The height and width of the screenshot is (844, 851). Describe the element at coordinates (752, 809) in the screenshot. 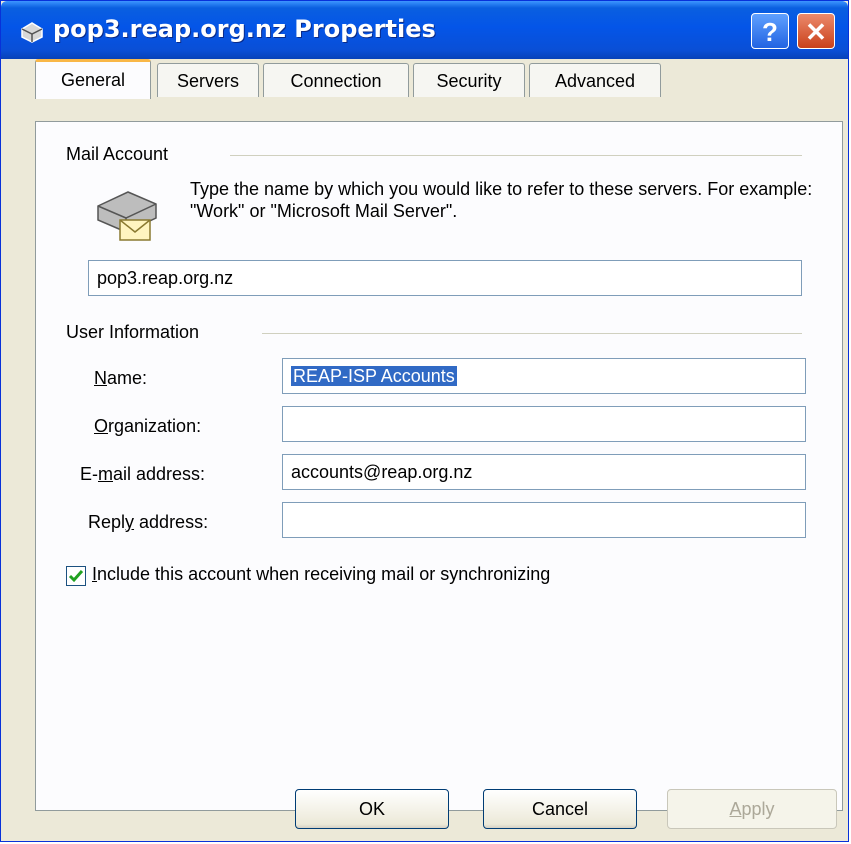

I see `apply-button: Apply` at that location.